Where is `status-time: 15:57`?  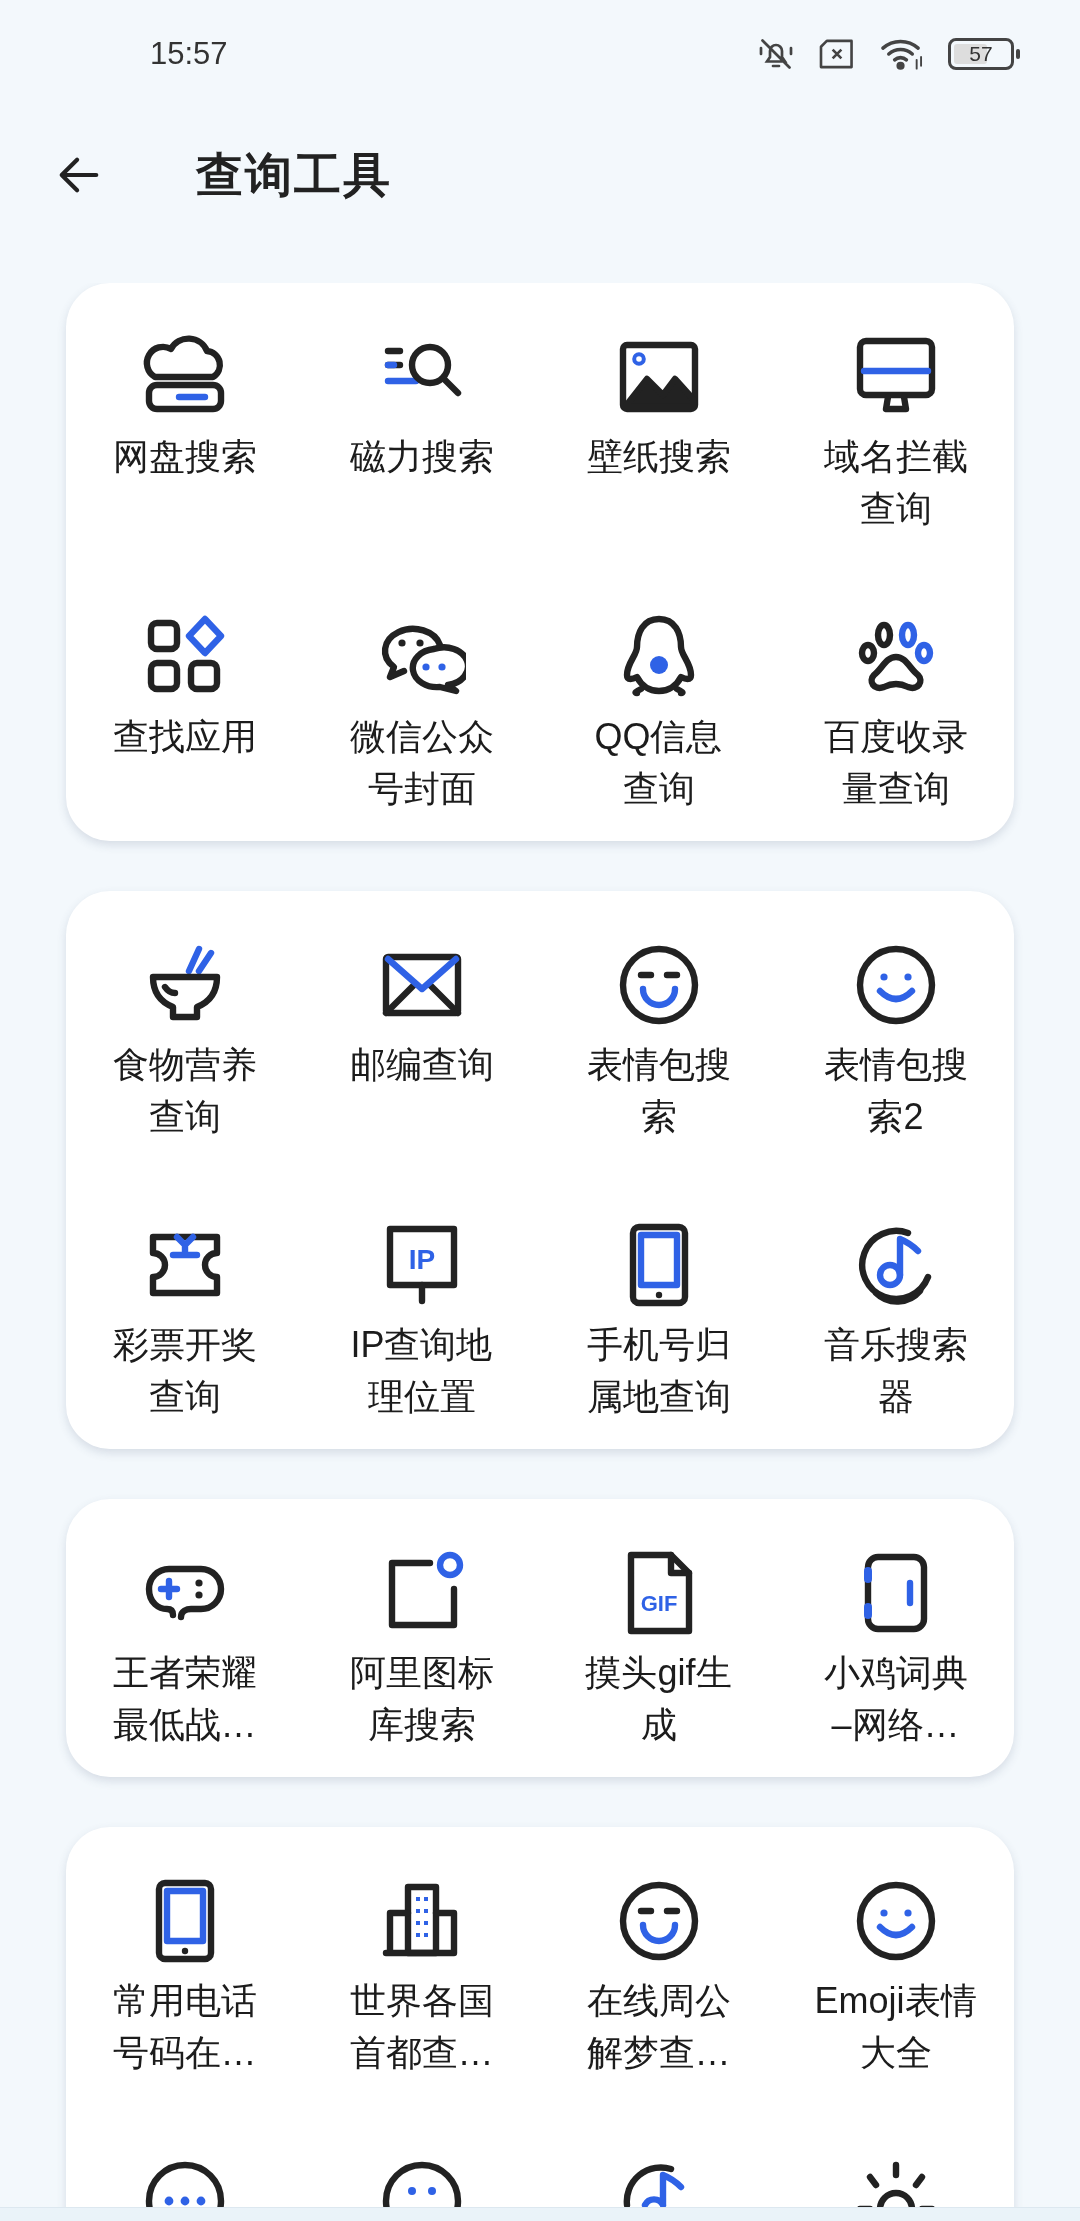
status-time: 15:57 is located at coordinates (189, 54).